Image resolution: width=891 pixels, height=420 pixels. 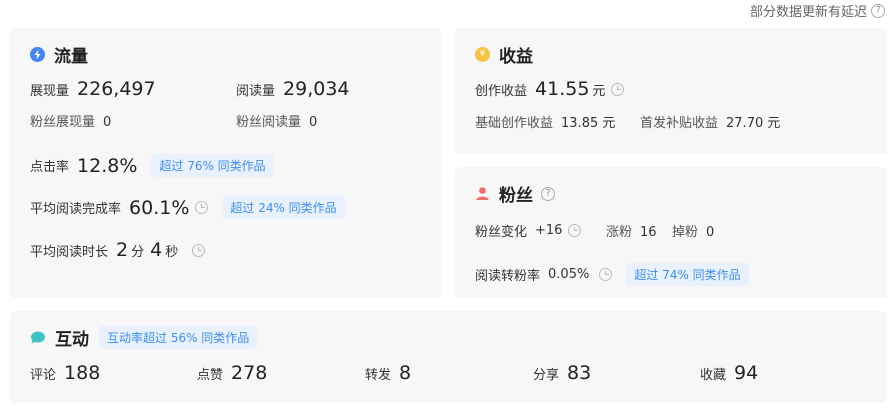 What do you see at coordinates (569, 274) in the screenshot?
I see `fans-conversion-value: 0.05%` at bounding box center [569, 274].